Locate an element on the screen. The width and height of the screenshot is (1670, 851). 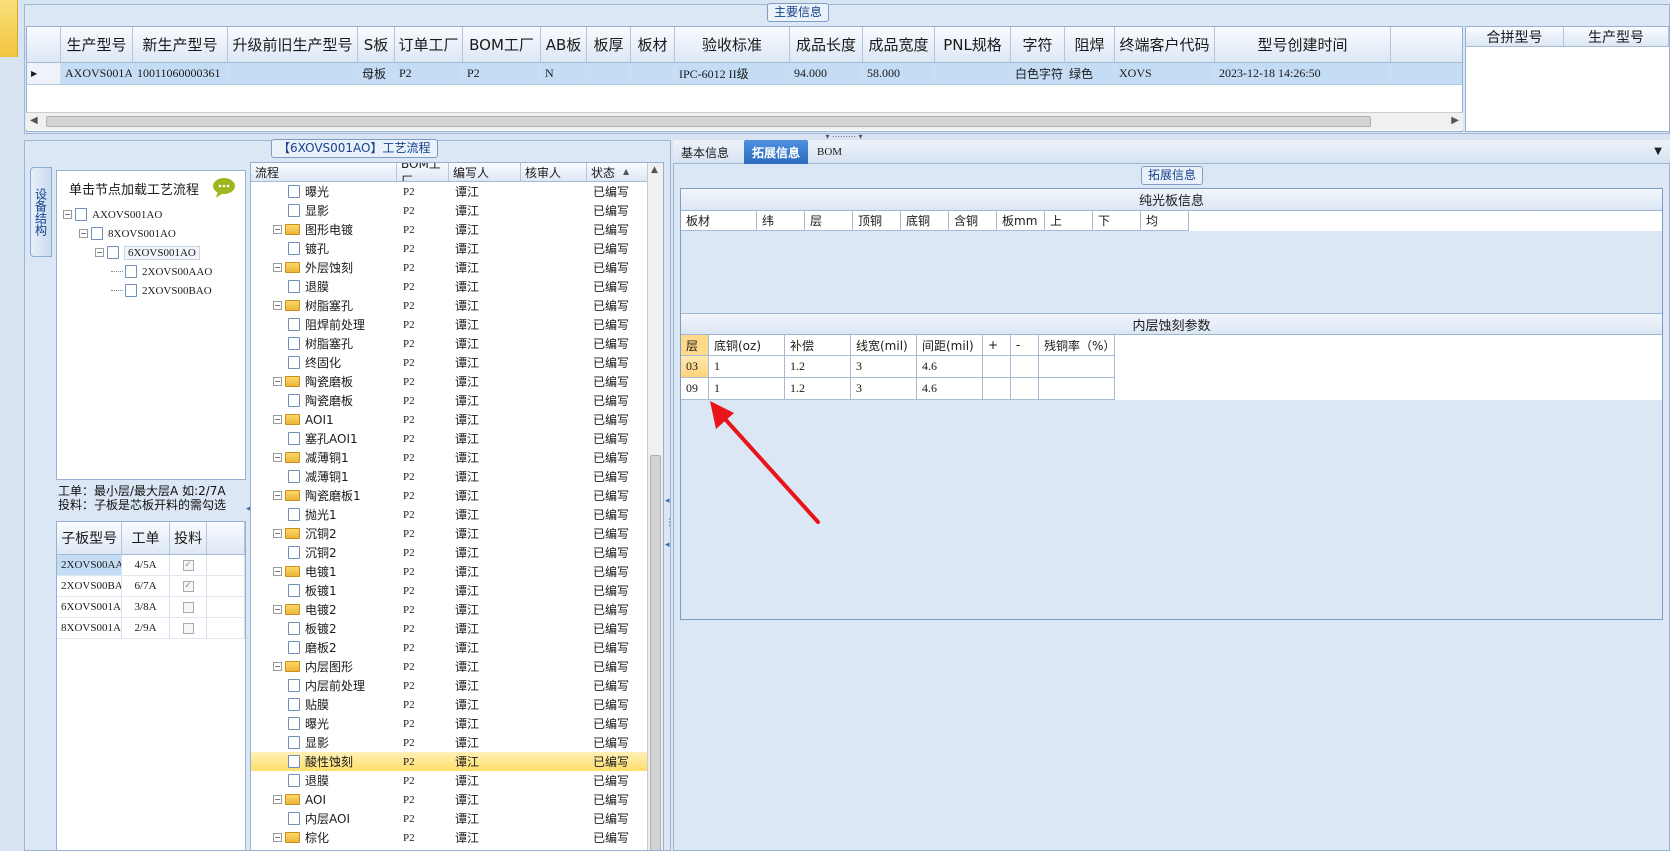
process-row: 陶瓷磨板 P2 谭江 已编写 is located at coordinates (457, 400).